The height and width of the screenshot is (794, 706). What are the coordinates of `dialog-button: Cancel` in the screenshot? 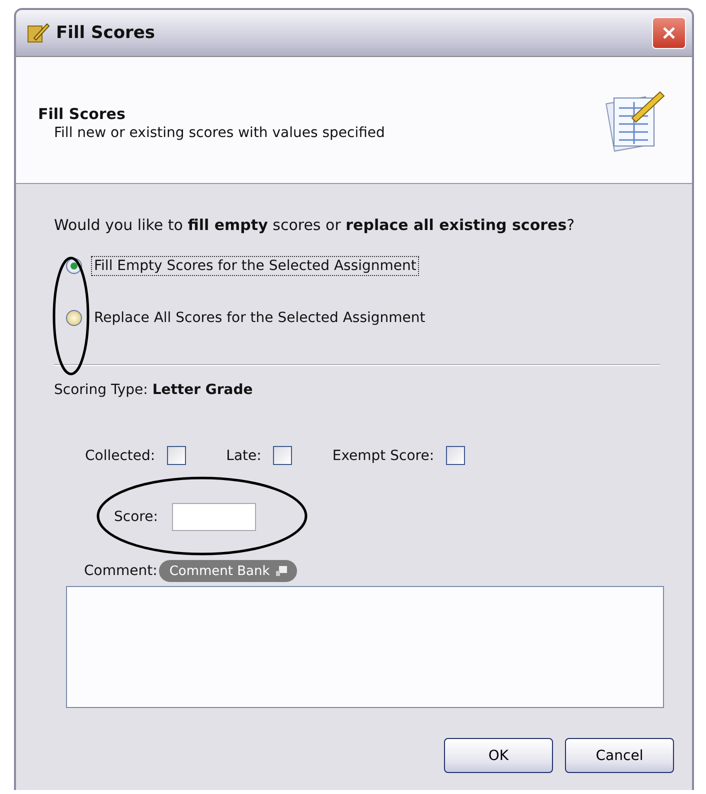 It's located at (619, 755).